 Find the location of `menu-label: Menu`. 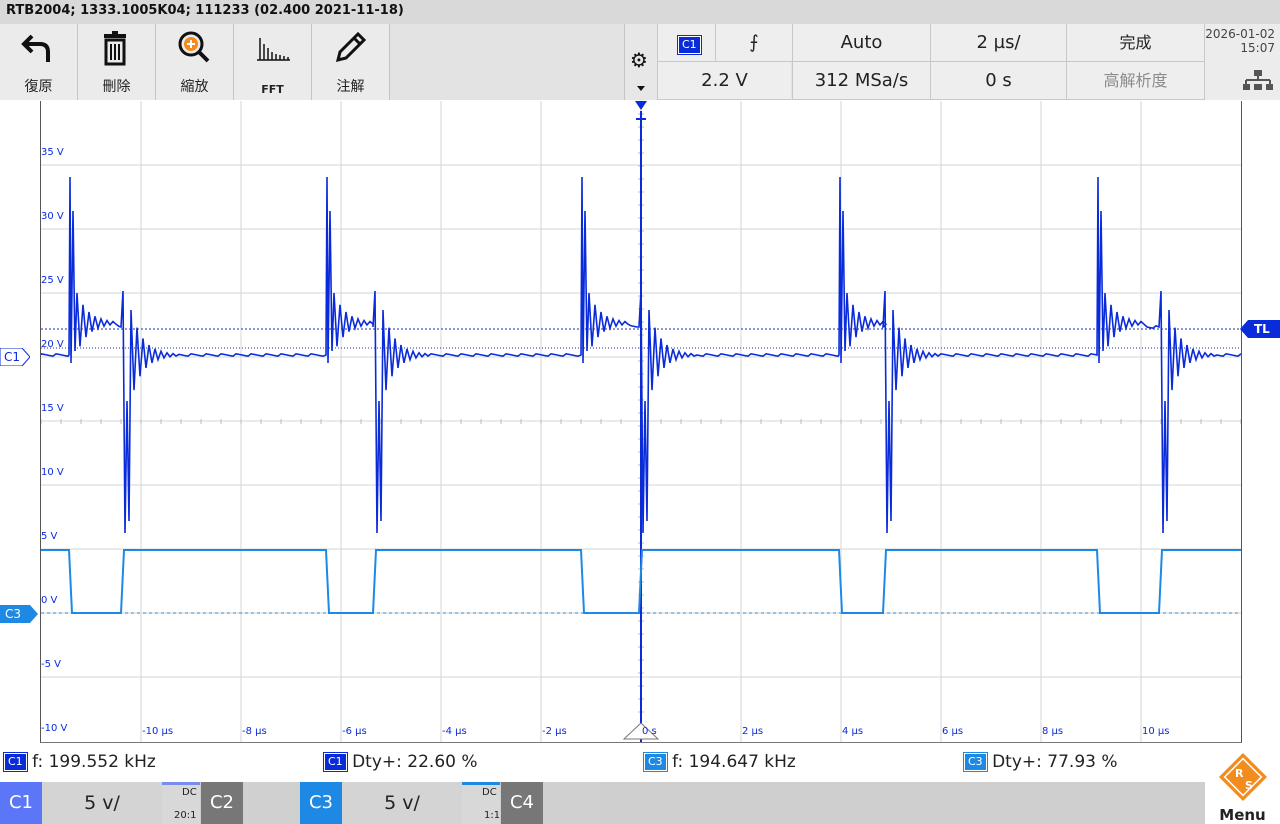

menu-label: Menu is located at coordinates (1242, 815).